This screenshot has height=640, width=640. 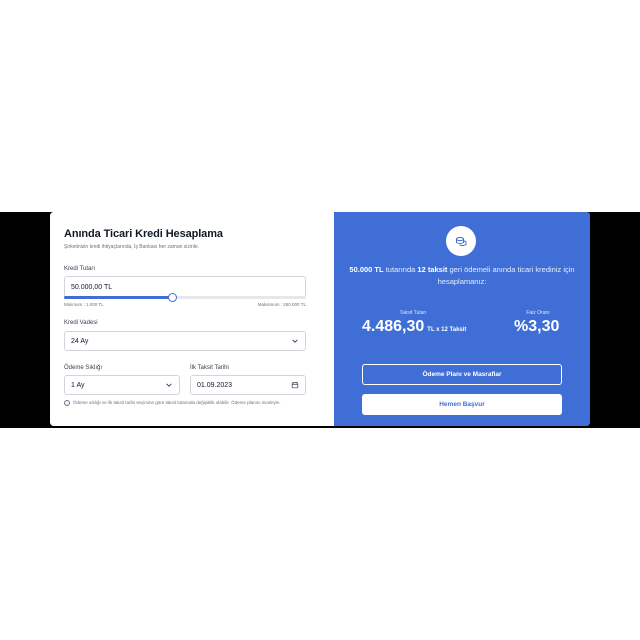 What do you see at coordinates (209, 368) in the screenshot?
I see `first-date-label: İlk Taksit Tarihi` at bounding box center [209, 368].